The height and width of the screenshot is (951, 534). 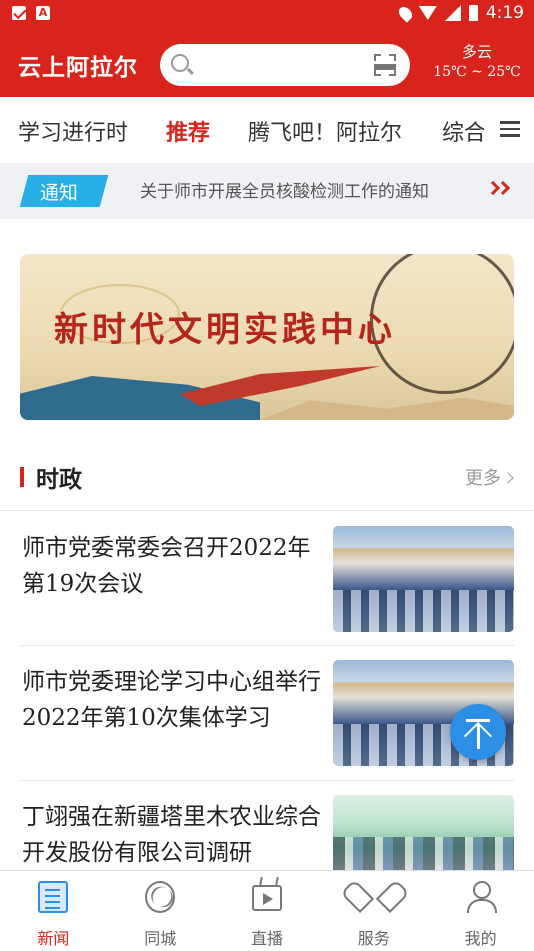 What do you see at coordinates (325, 131) in the screenshot?
I see `tab-takeoff-alaer: 腾飞吧！阿拉尔` at bounding box center [325, 131].